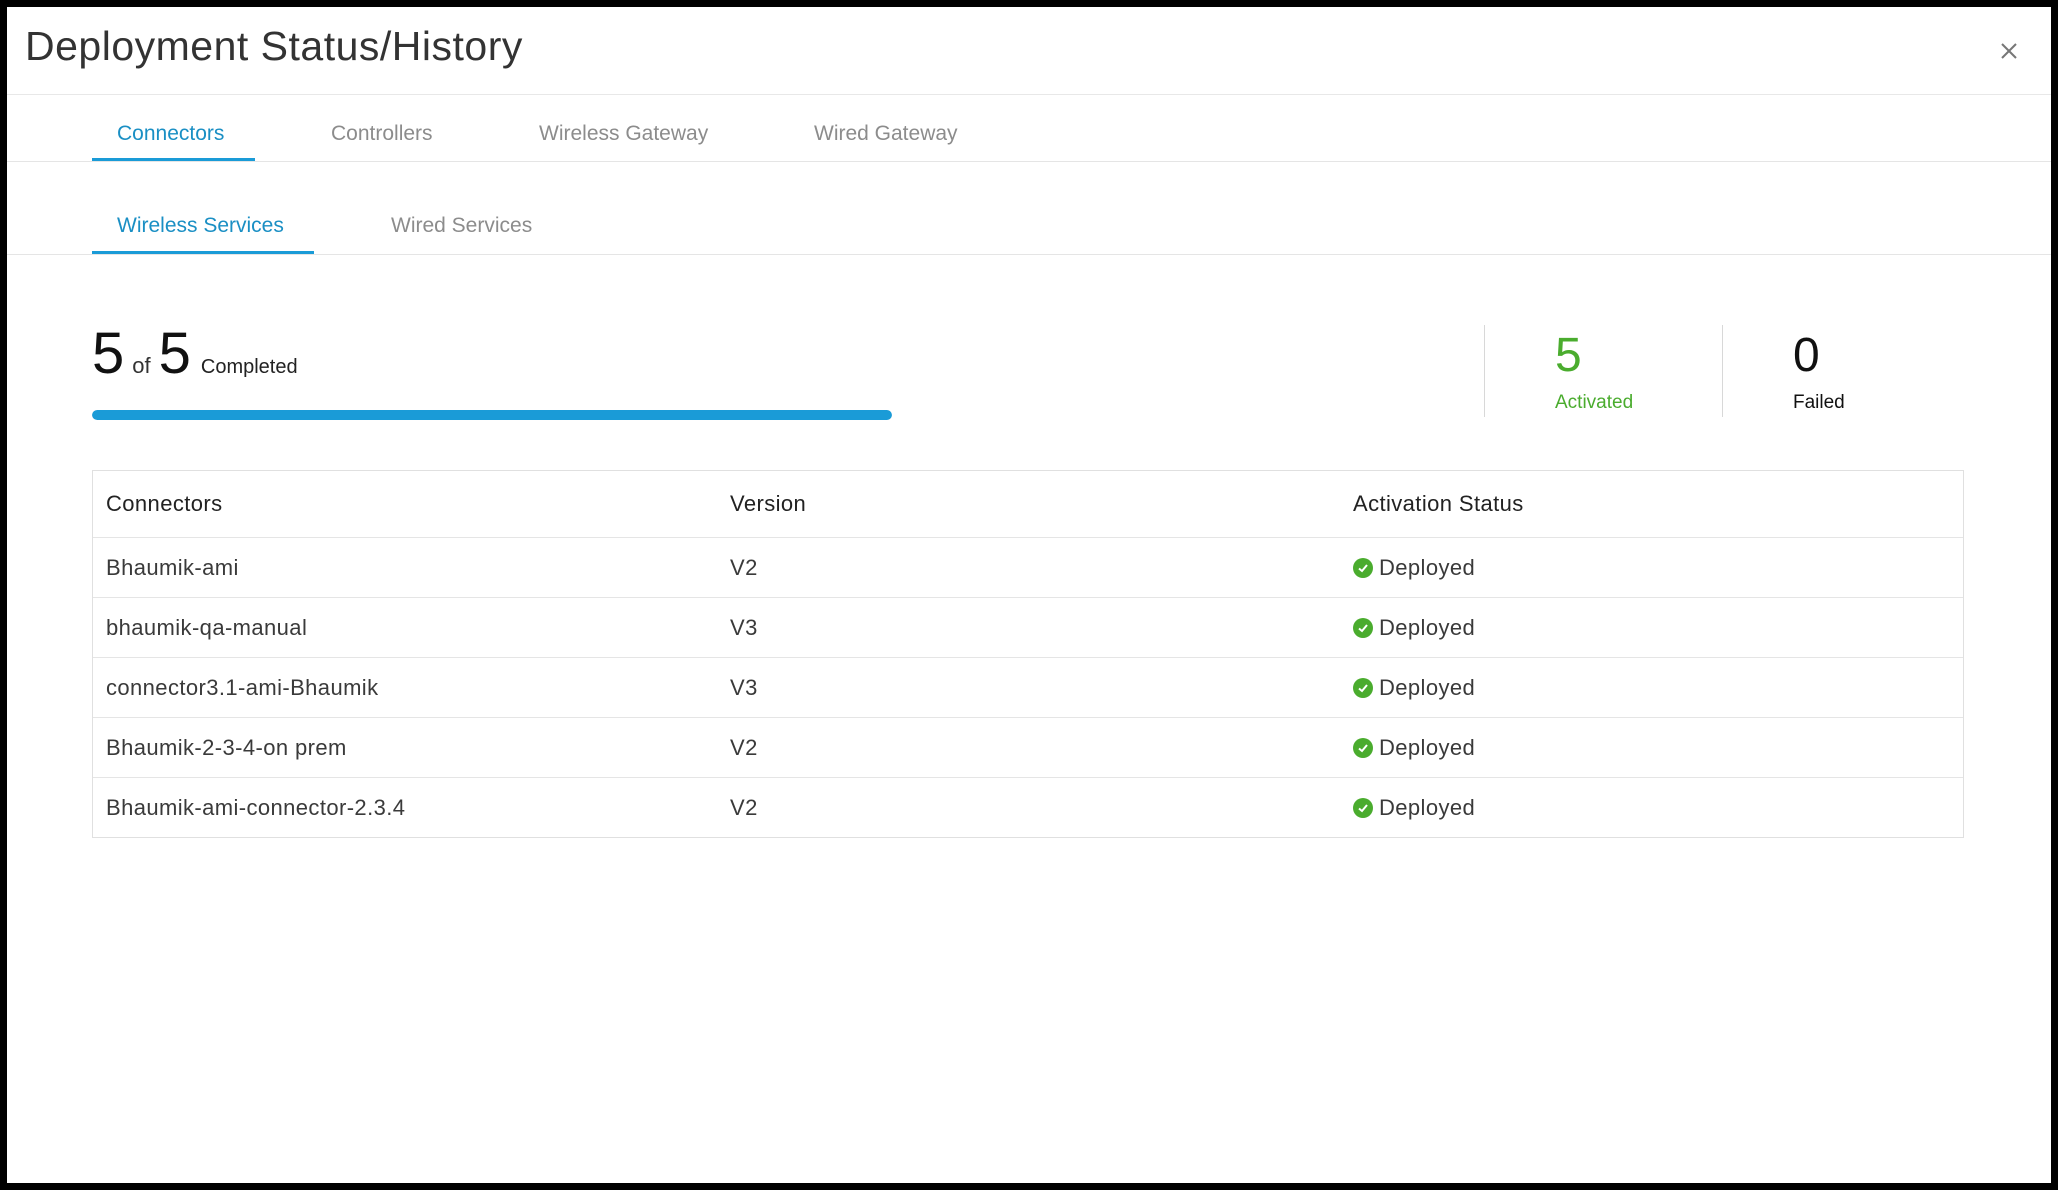 The height and width of the screenshot is (1190, 2058). What do you see at coordinates (1819, 402) in the screenshot?
I see `failed-label: Failed` at bounding box center [1819, 402].